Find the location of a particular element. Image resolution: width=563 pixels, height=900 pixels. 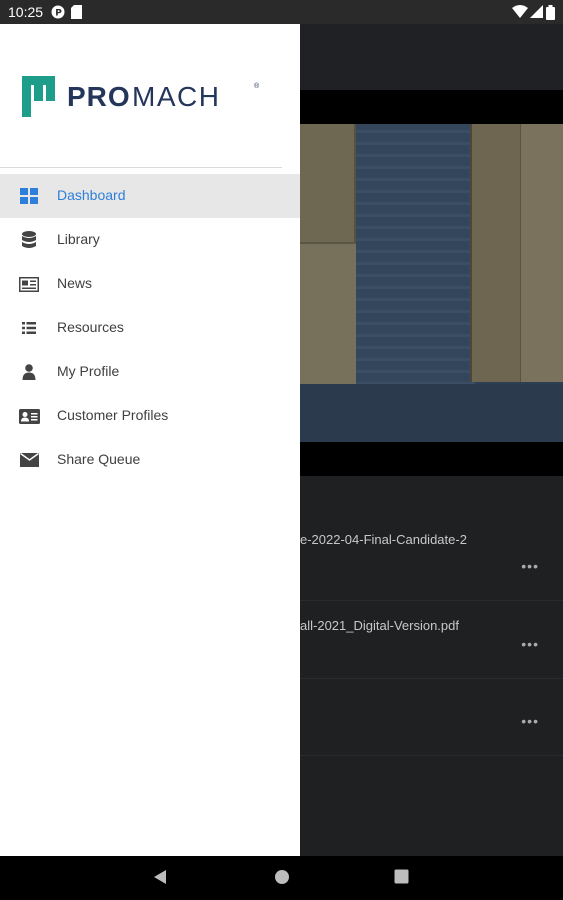

background-app-bar is located at coordinates (431, 57).